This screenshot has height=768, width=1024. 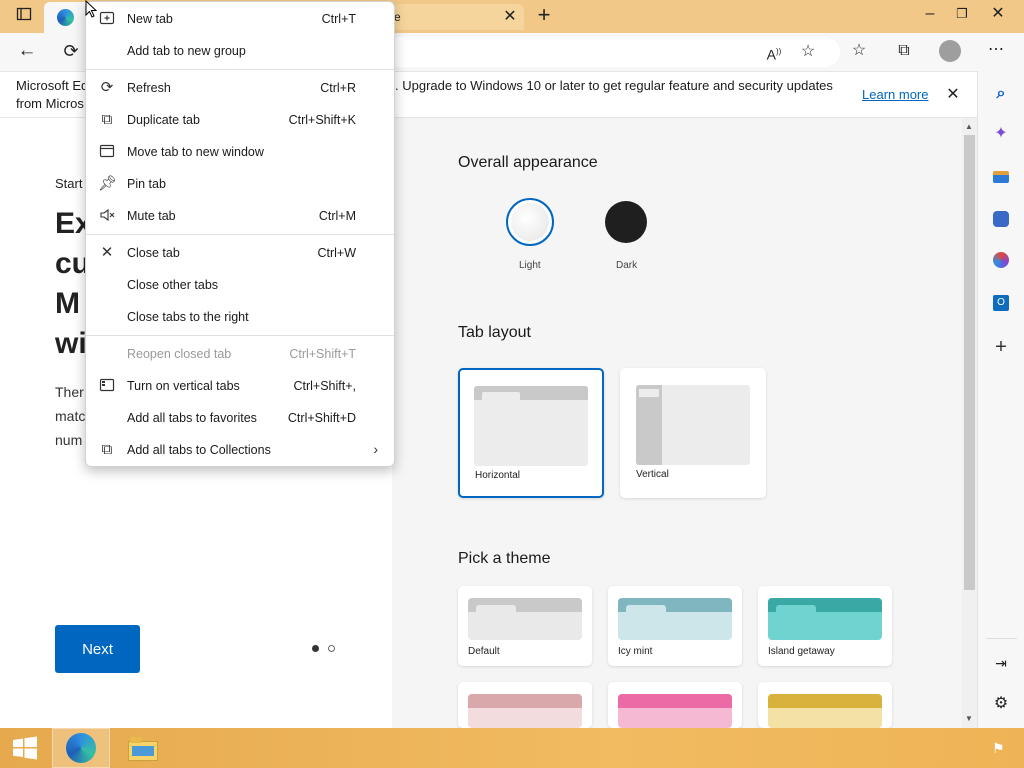 What do you see at coordinates (459, 17) in the screenshot?
I see `tab-2: e ✕` at bounding box center [459, 17].